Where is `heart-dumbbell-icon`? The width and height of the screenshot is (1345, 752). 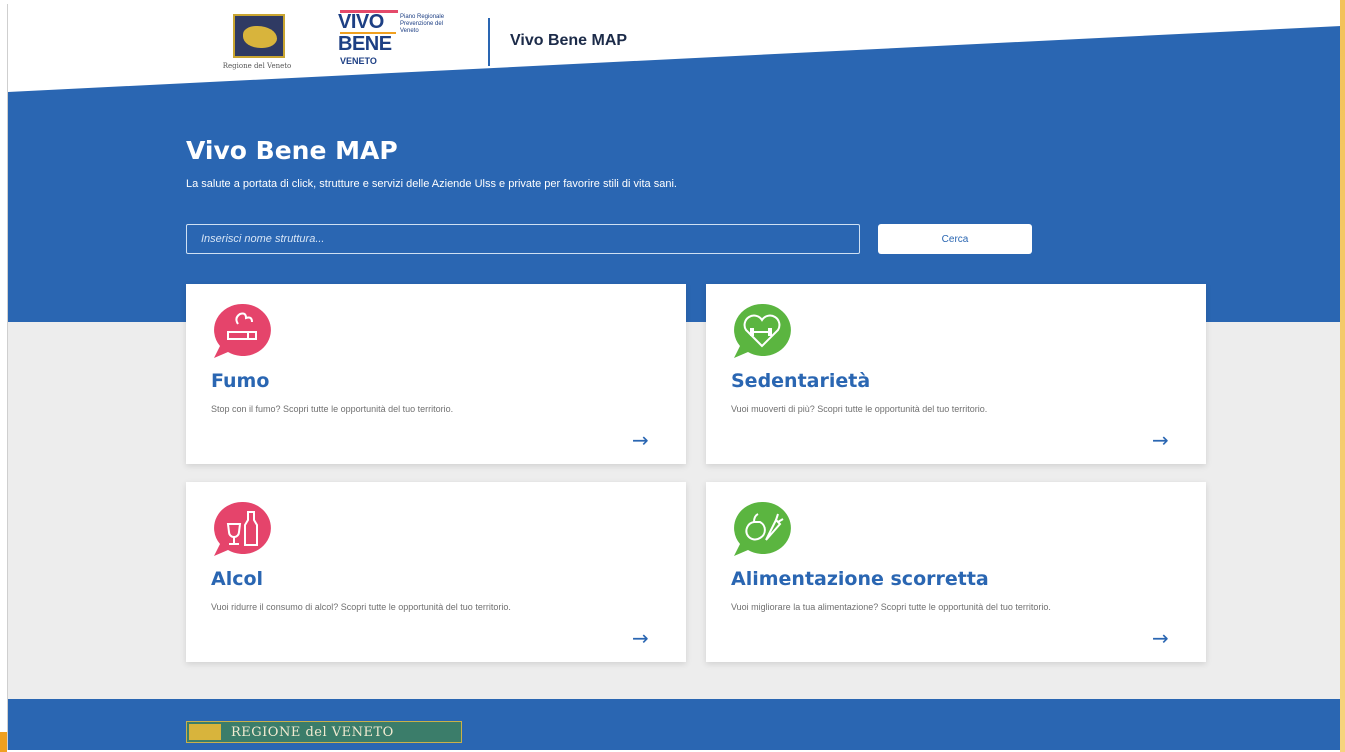
heart-dumbbell-icon is located at coordinates (762, 330).